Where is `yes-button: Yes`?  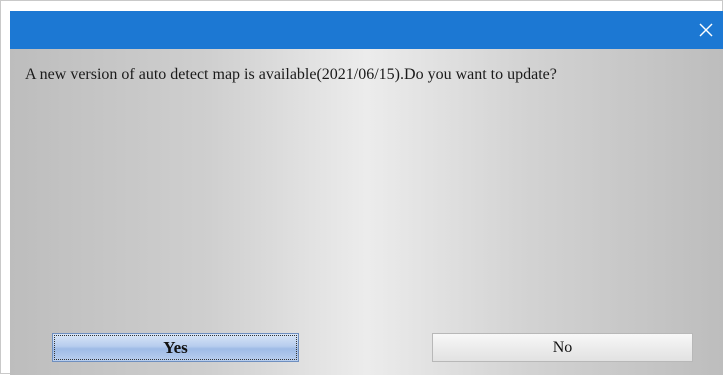
yes-button: Yes is located at coordinates (175, 347).